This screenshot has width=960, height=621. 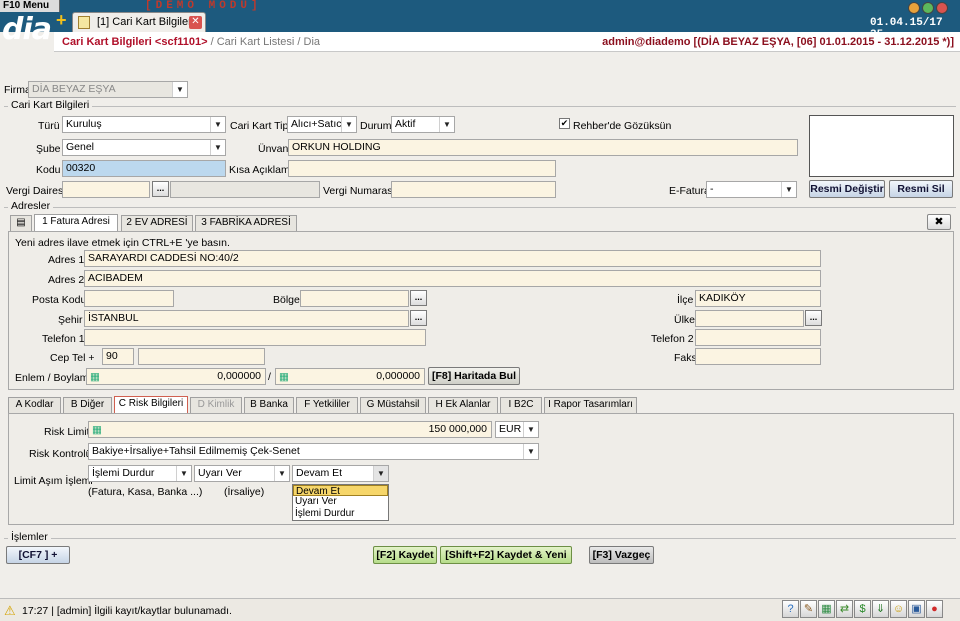 What do you see at coordinates (916, 609) in the screenshot?
I see `lock-icon: ▣` at bounding box center [916, 609].